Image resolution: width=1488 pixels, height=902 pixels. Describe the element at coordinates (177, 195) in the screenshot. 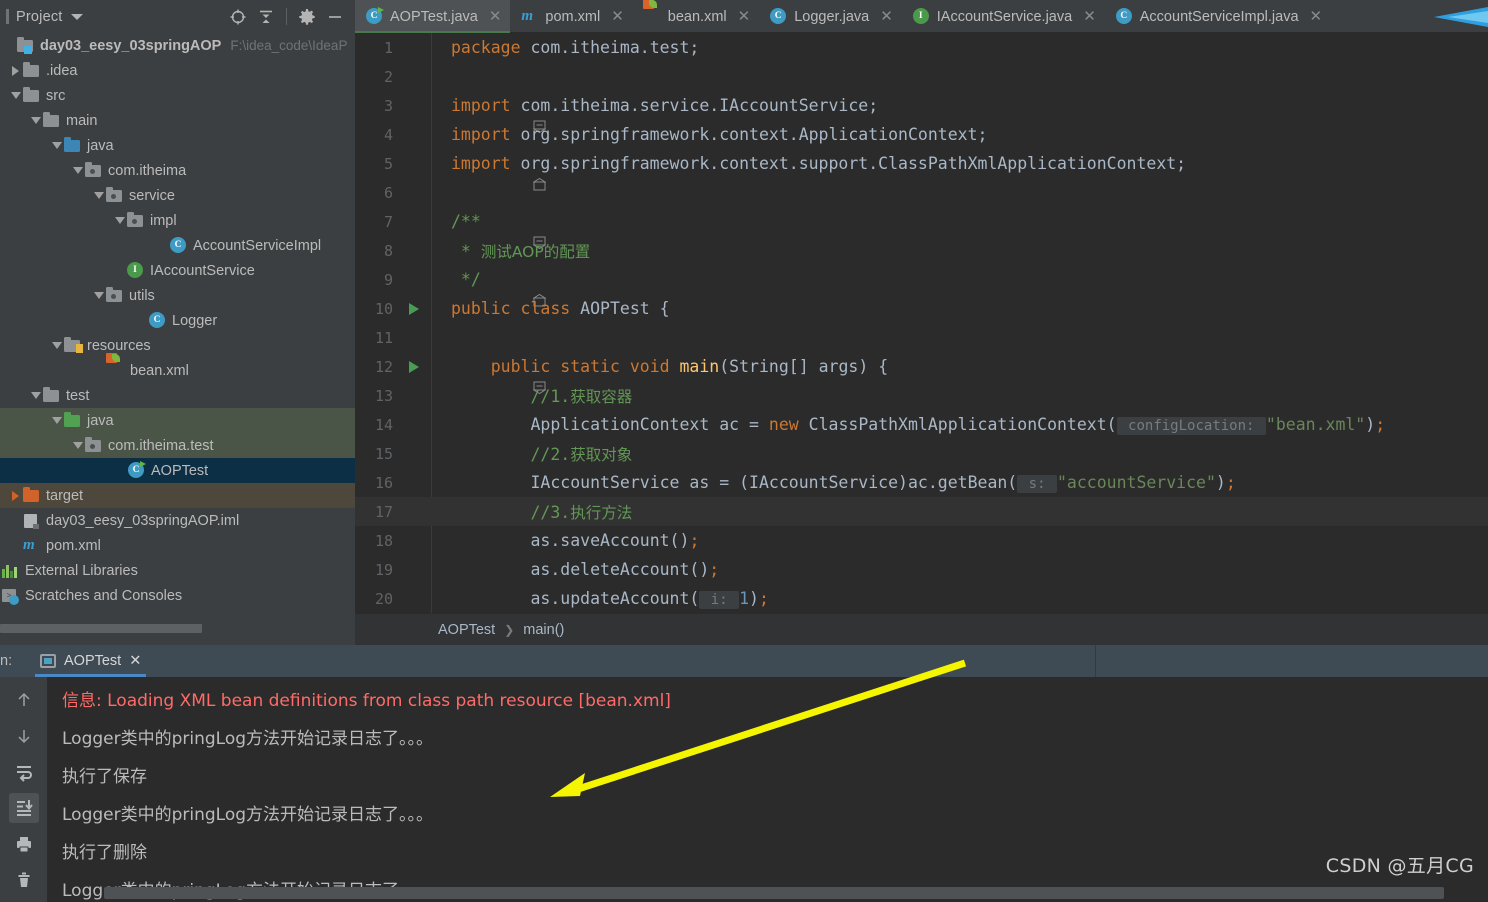

I see `tree-item-service: service` at that location.